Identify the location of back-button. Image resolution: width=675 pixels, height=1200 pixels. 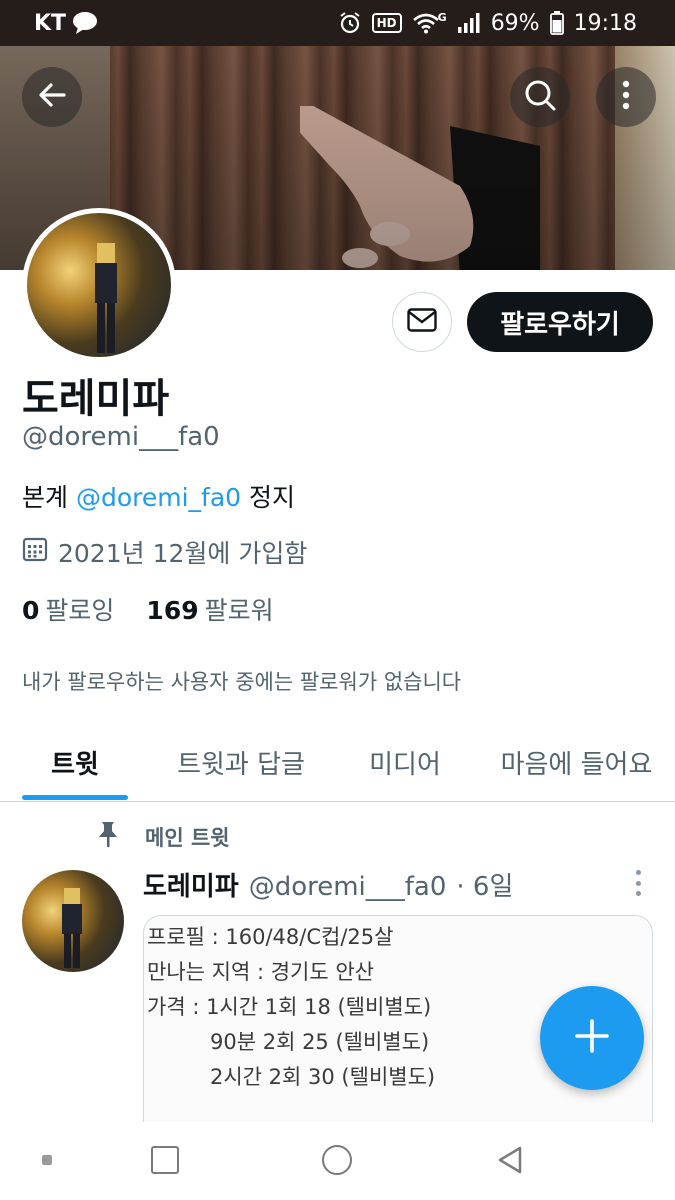
(52, 97).